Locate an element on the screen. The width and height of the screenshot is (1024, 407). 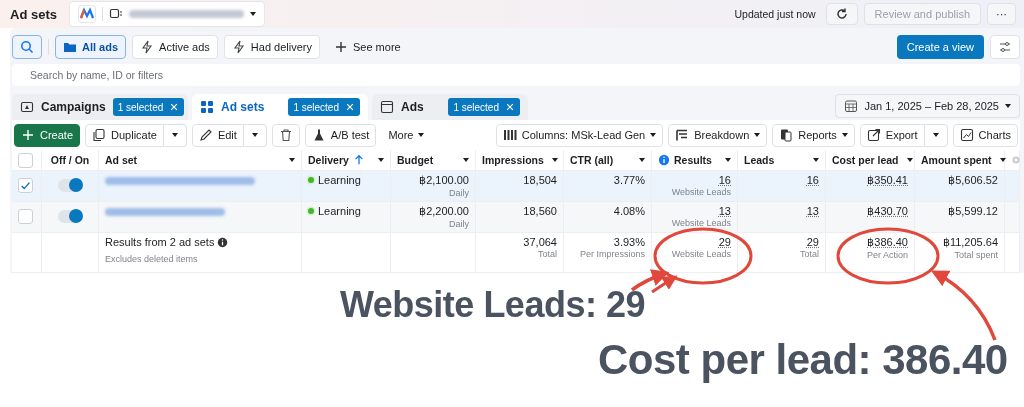
cell-note: Website Leads is located at coordinates (701, 254).